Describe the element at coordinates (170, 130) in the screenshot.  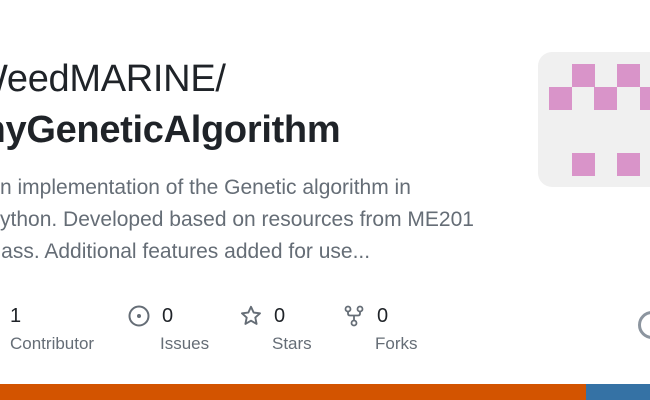
I see `repo-name: myGeneticAlgorithm` at that location.